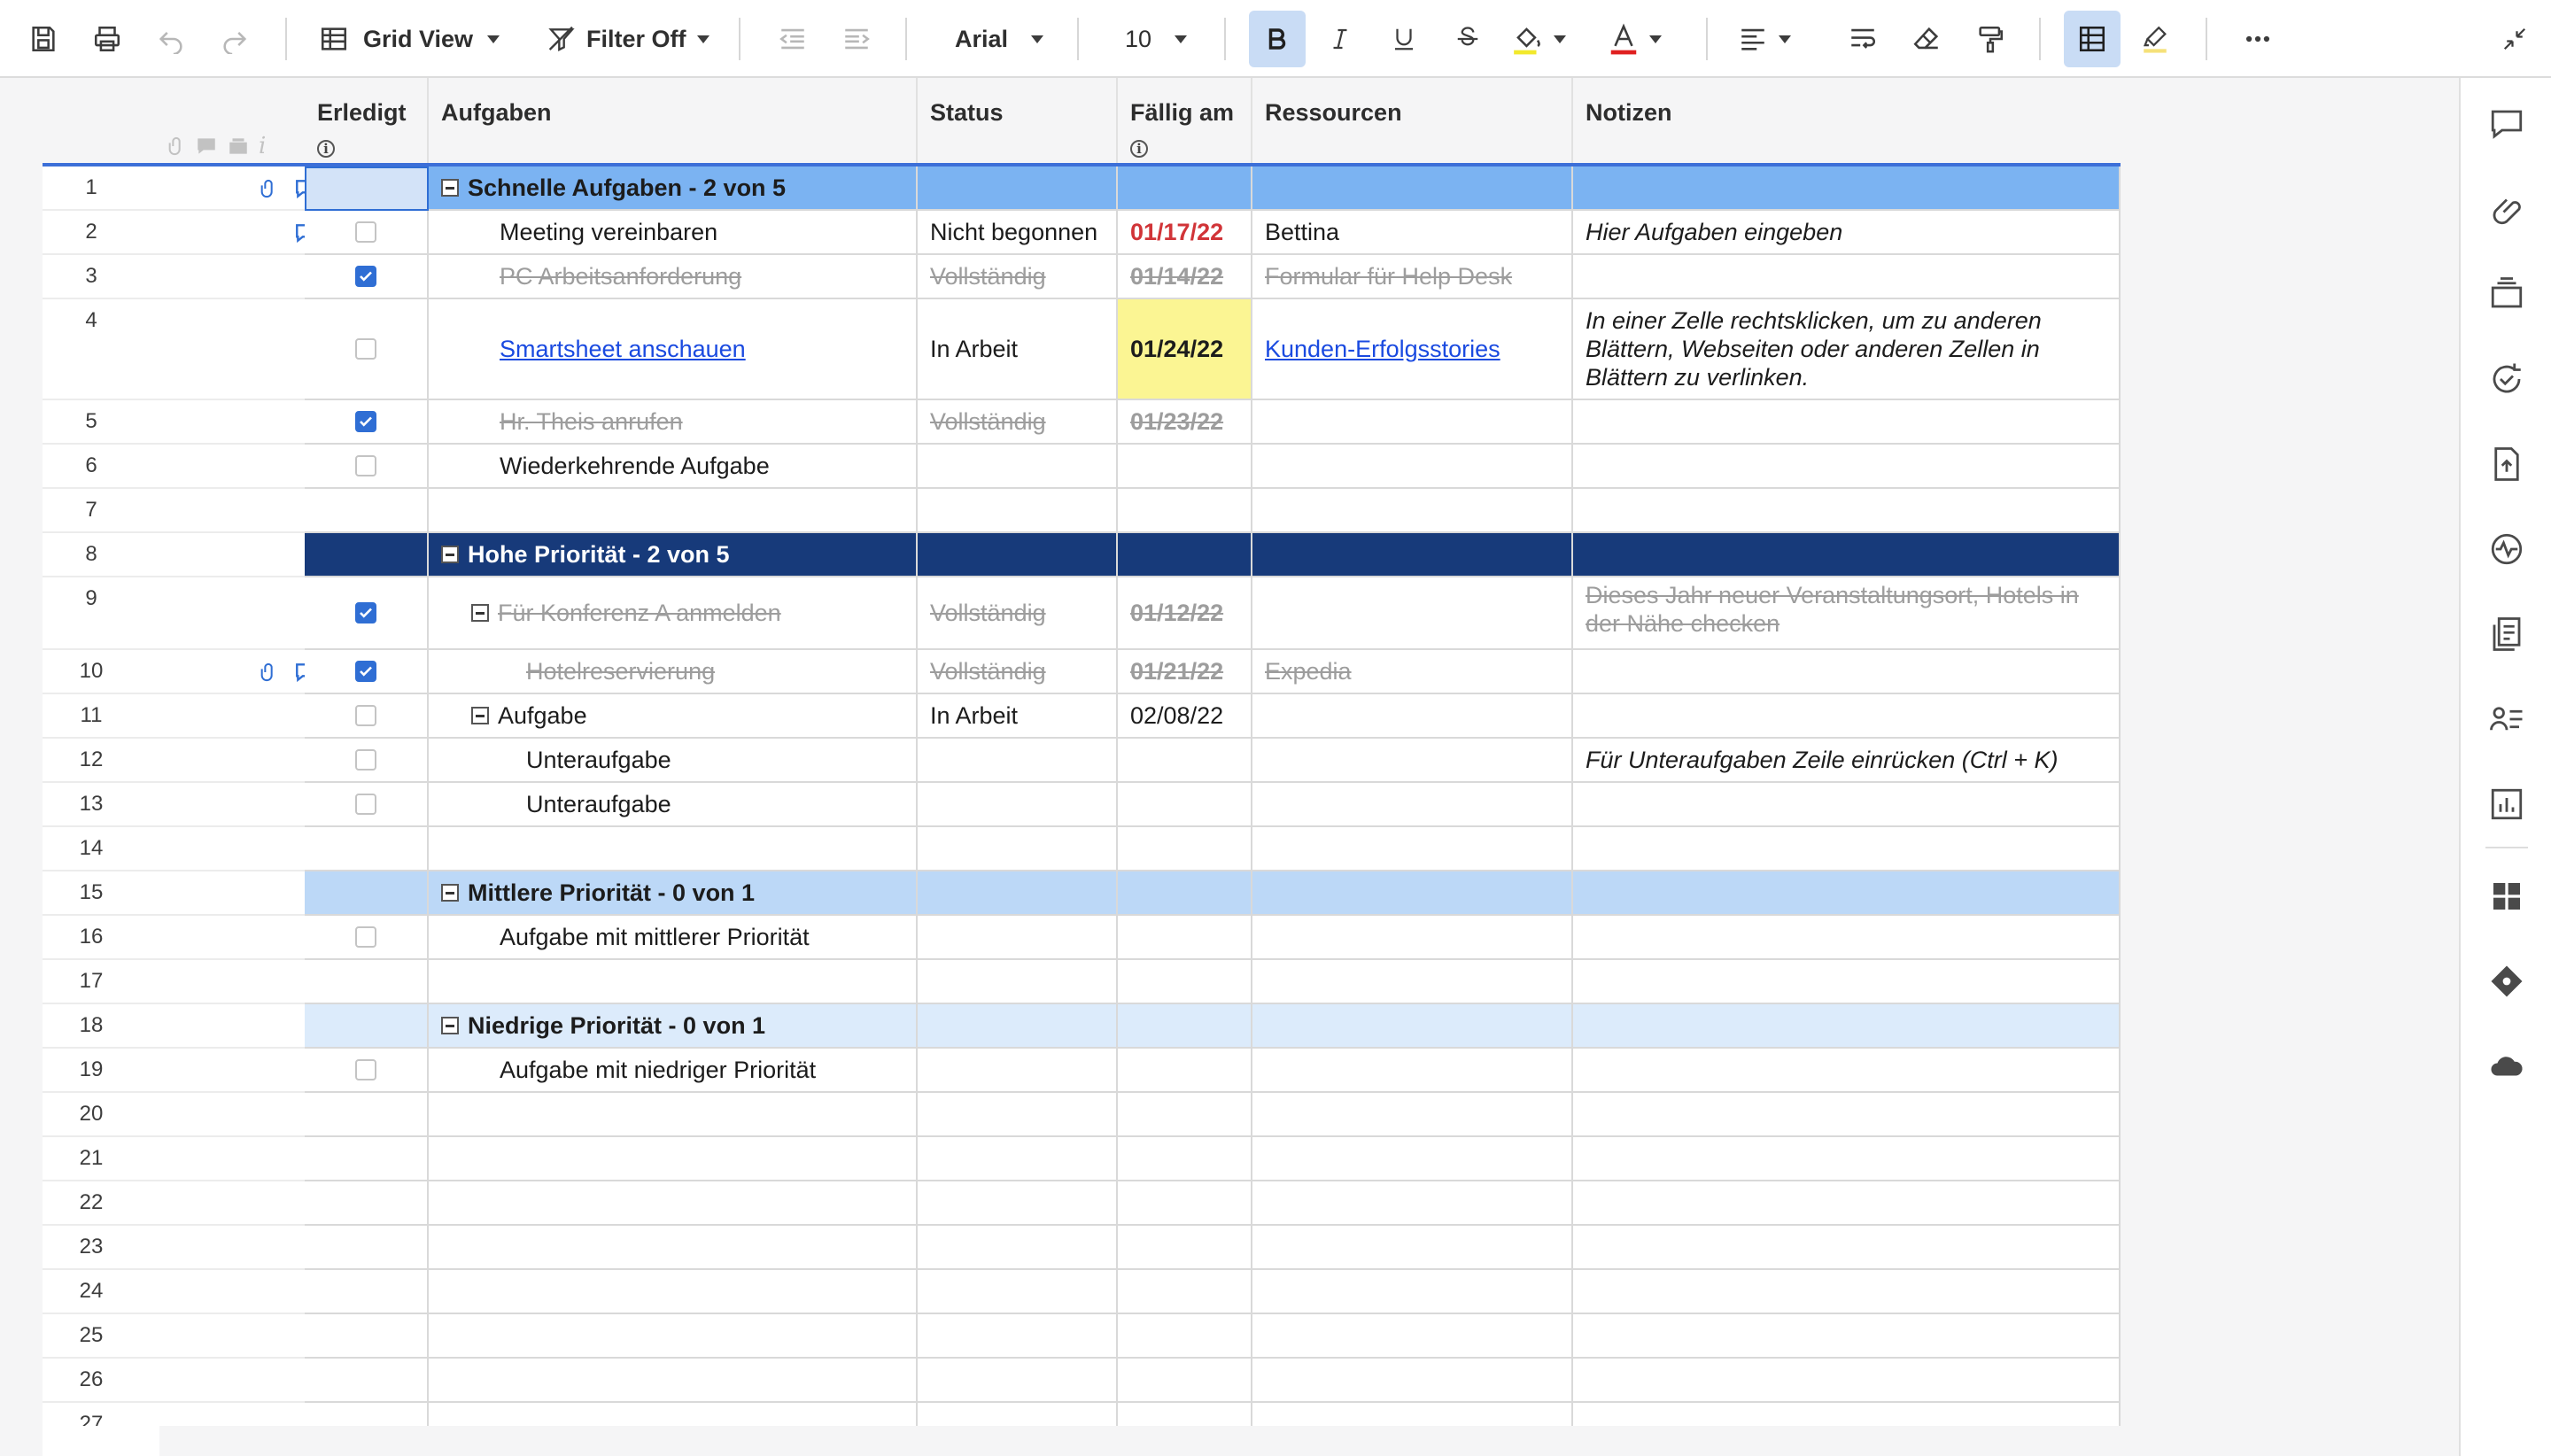 Image resolution: width=2551 pixels, height=1456 pixels. What do you see at coordinates (673, 555) in the screenshot?
I see `group-header-cell: Hohe Priorität - 2 von 5` at bounding box center [673, 555].